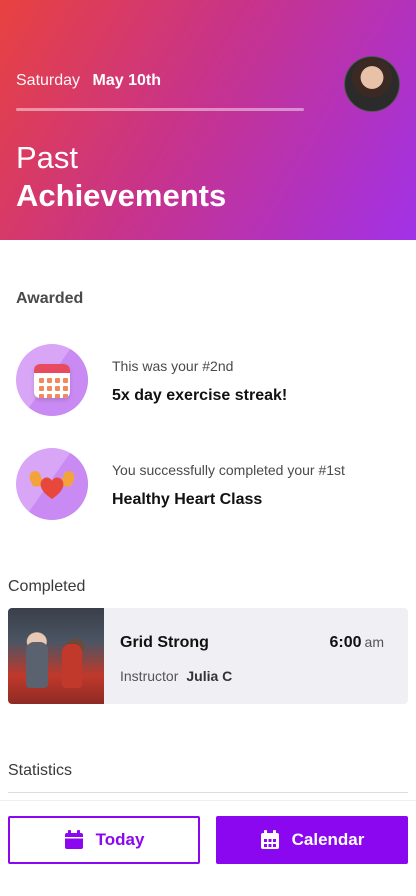 Image resolution: width=416 pixels, height=896 pixels. What do you see at coordinates (209, 676) in the screenshot?
I see `instructor-name: Julia C` at bounding box center [209, 676].